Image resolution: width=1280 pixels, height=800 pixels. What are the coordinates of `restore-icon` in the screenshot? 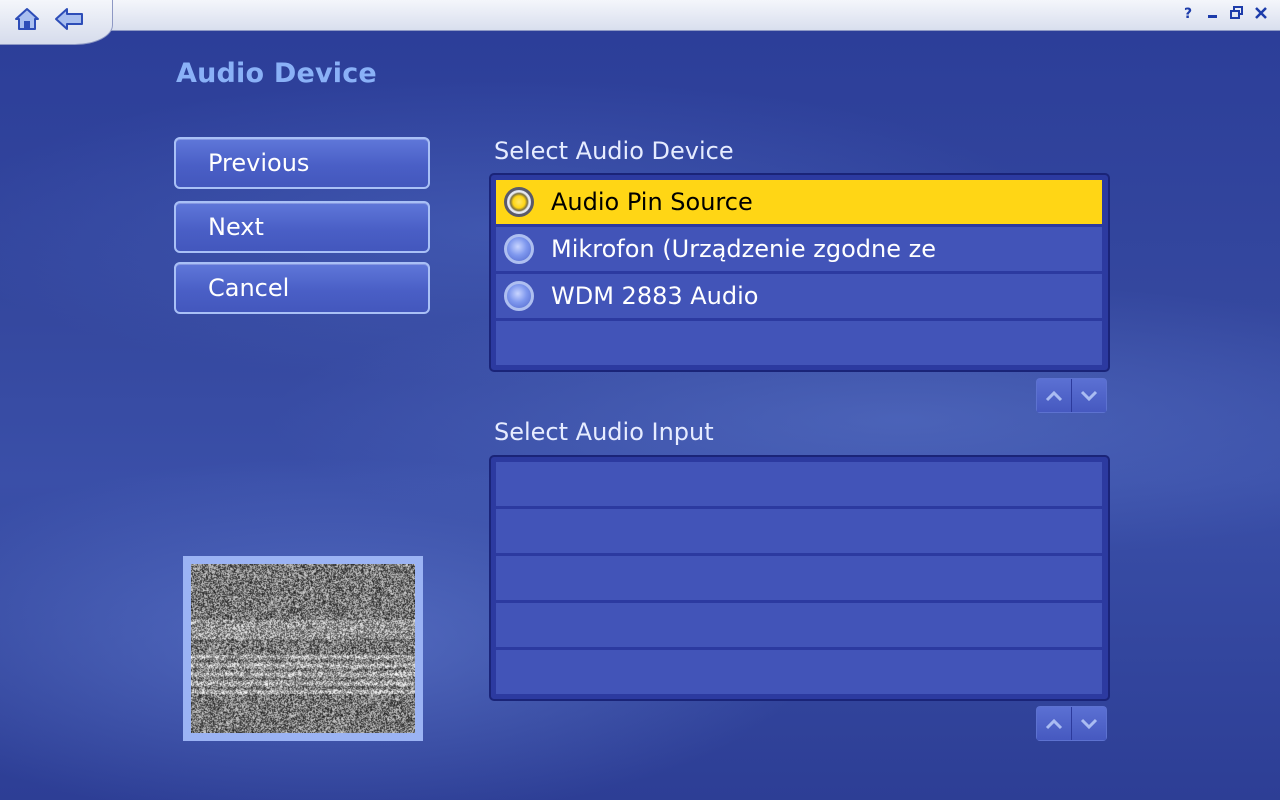 It's located at (1237, 13).